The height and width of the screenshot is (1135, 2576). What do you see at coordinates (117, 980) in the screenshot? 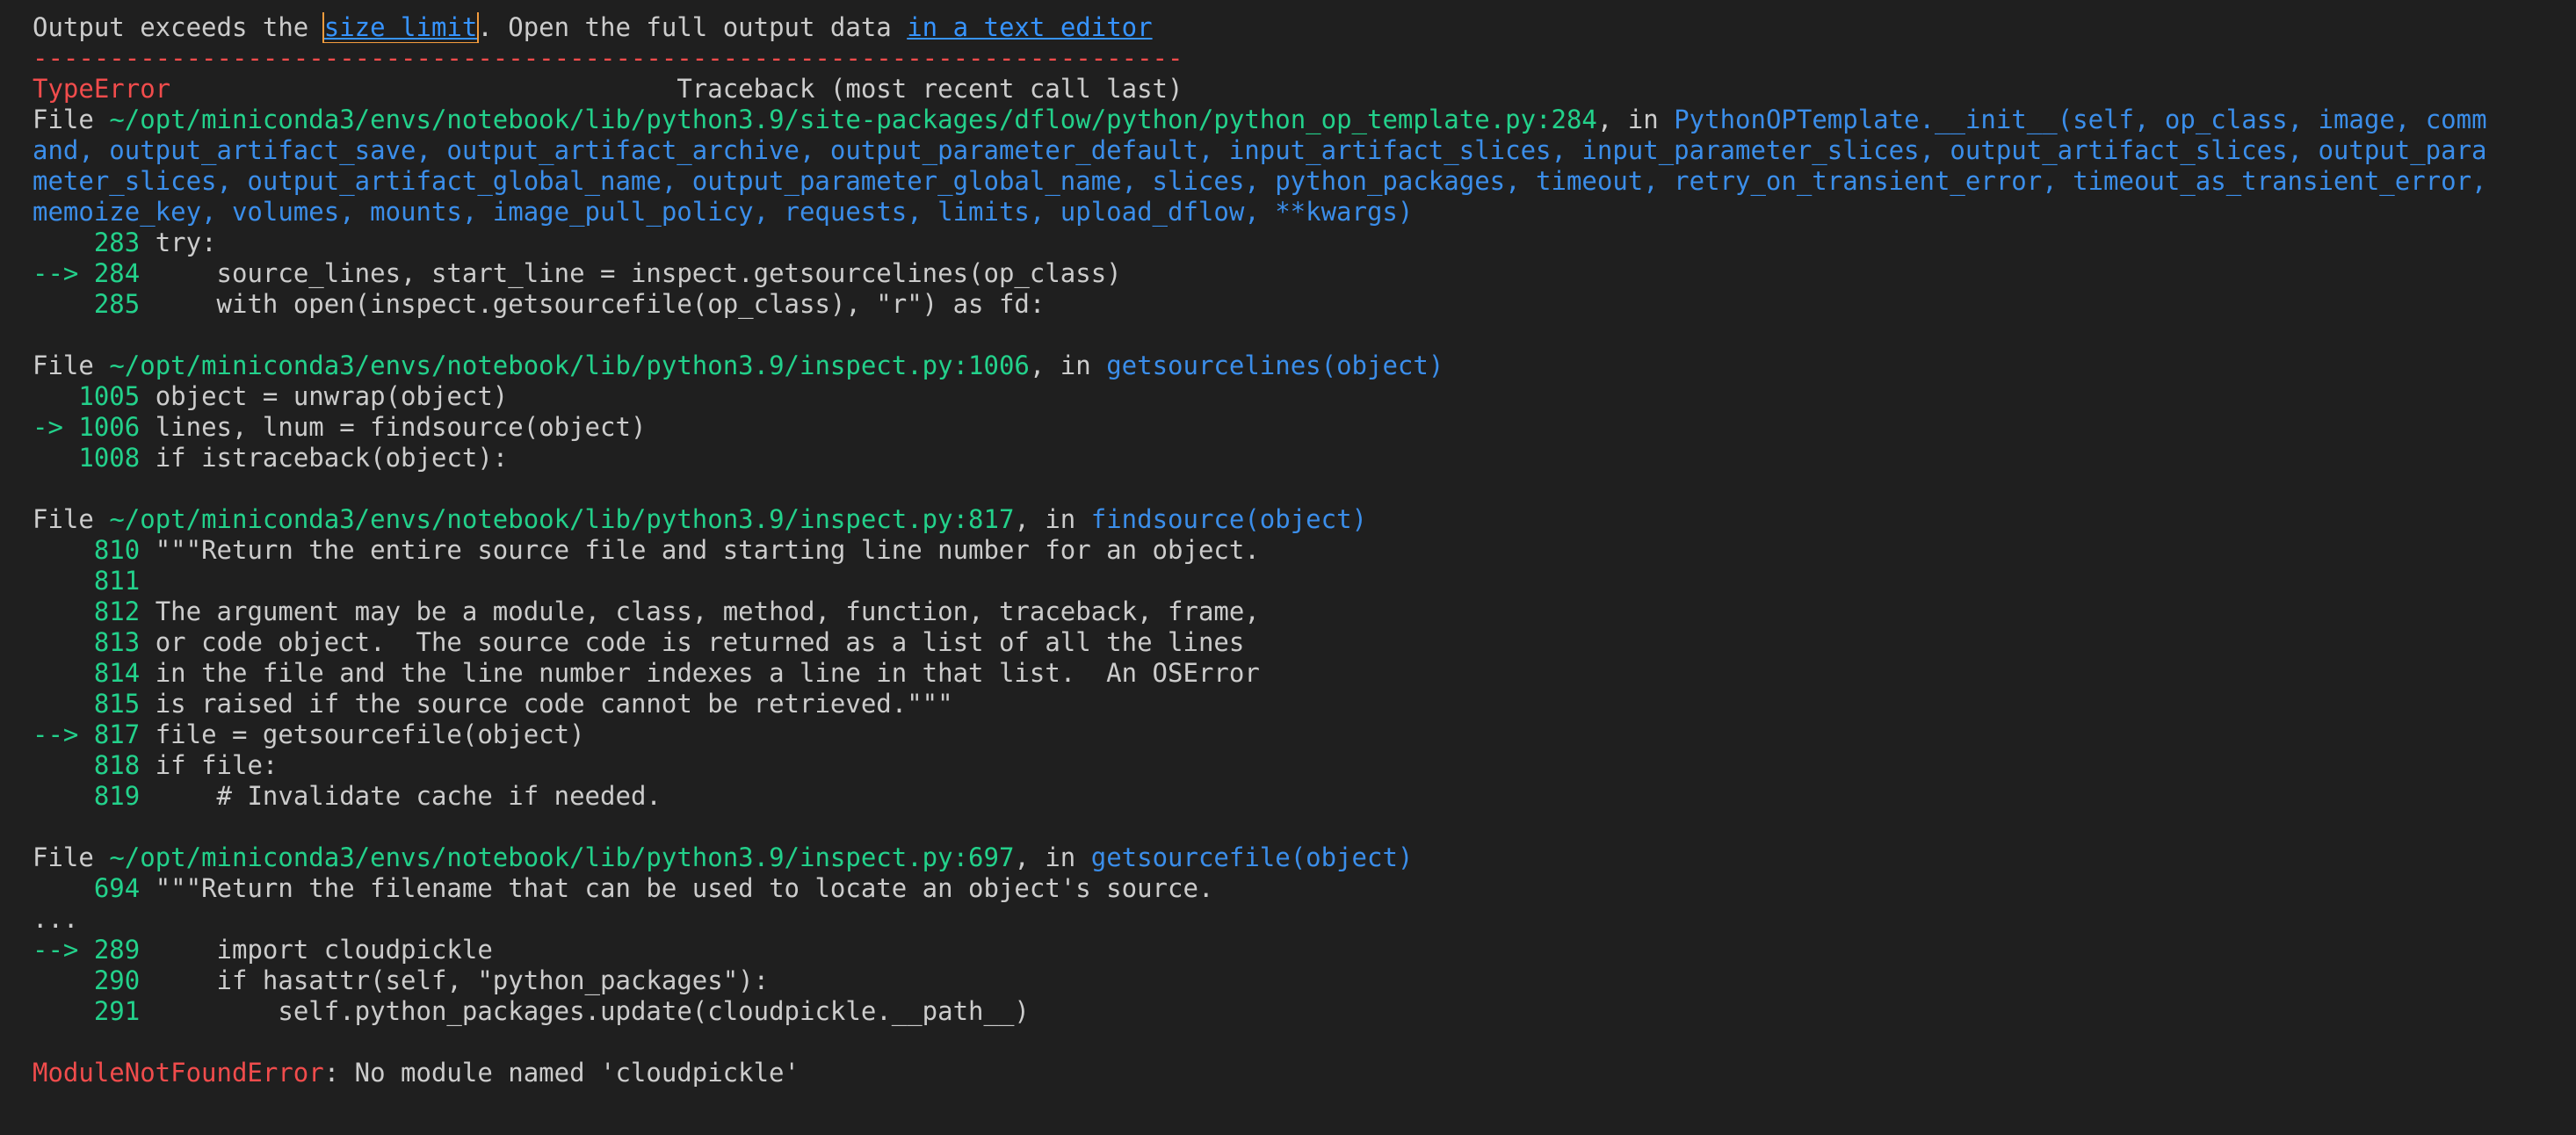
I see `line-number: 290` at bounding box center [117, 980].